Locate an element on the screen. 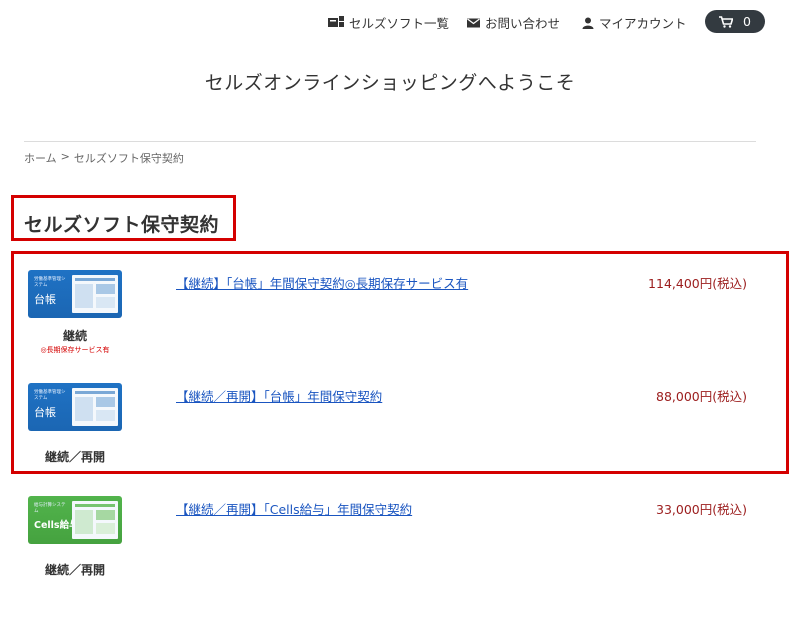 The height and width of the screenshot is (623, 800). nav-software-list: セルズソフト一覧 is located at coordinates (388, 22).